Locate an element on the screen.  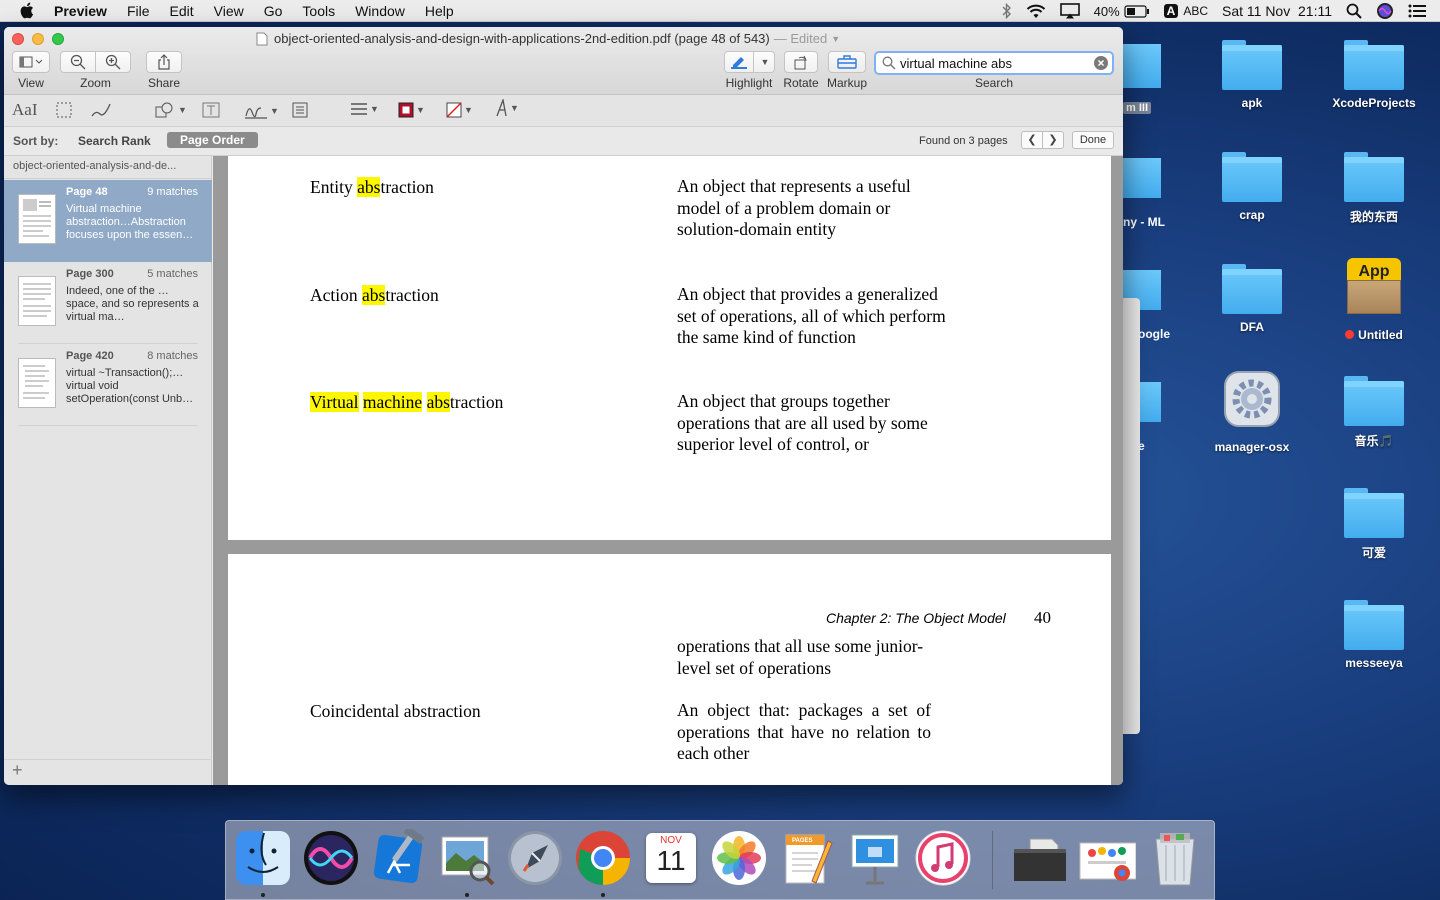
notification-center-icon is located at coordinates (1417, 11).